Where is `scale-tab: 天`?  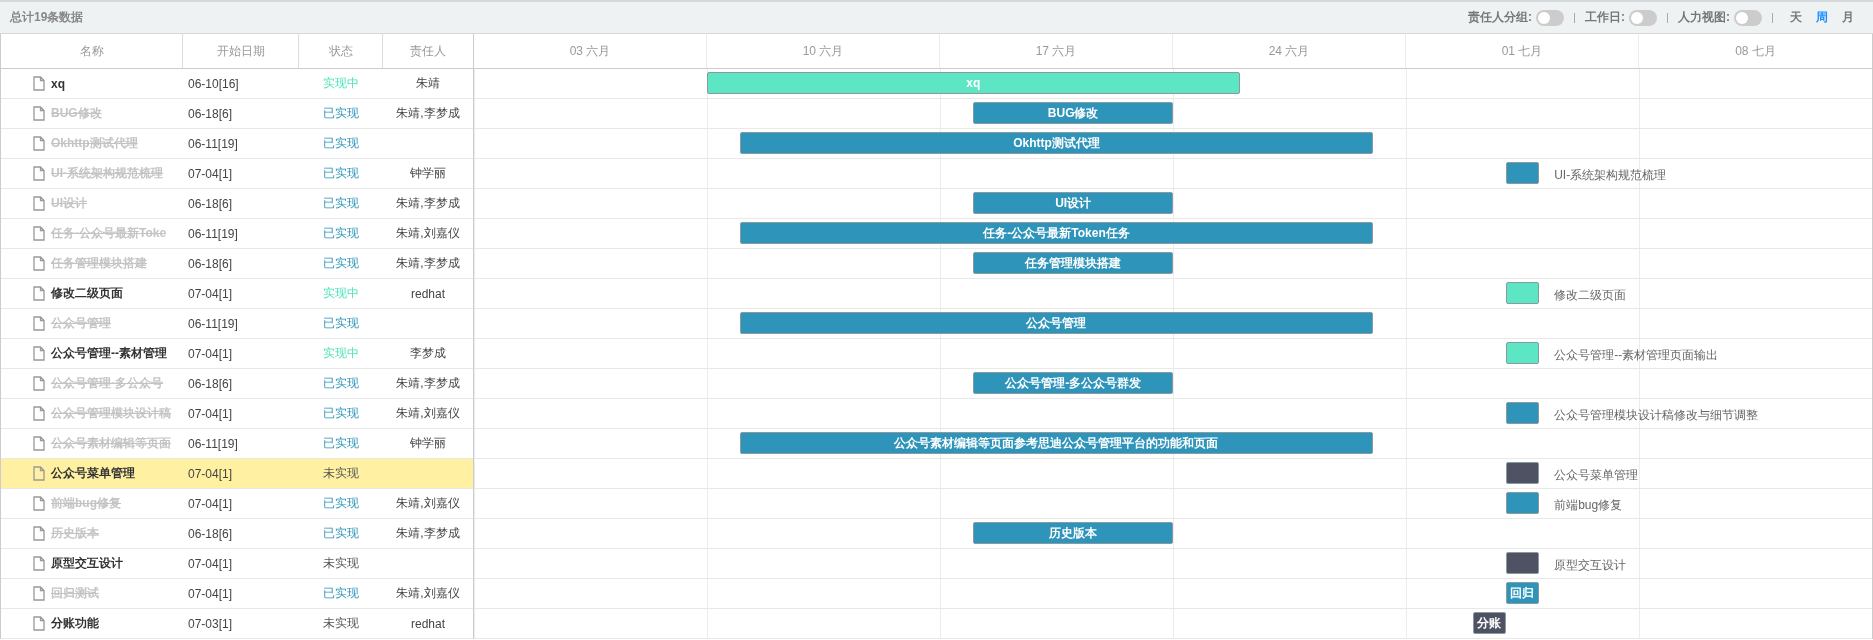 scale-tab: 天 is located at coordinates (1796, 17).